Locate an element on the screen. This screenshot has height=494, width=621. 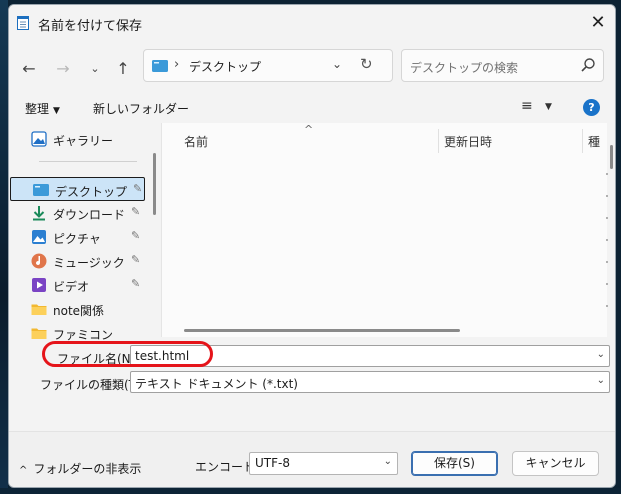
sidebar-item-videos: ビデオ ✎ is located at coordinates (78, 285).